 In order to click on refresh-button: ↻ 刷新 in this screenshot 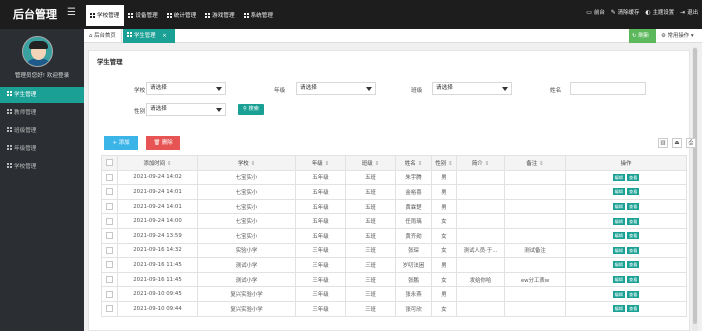, I will do `click(642, 36)`.